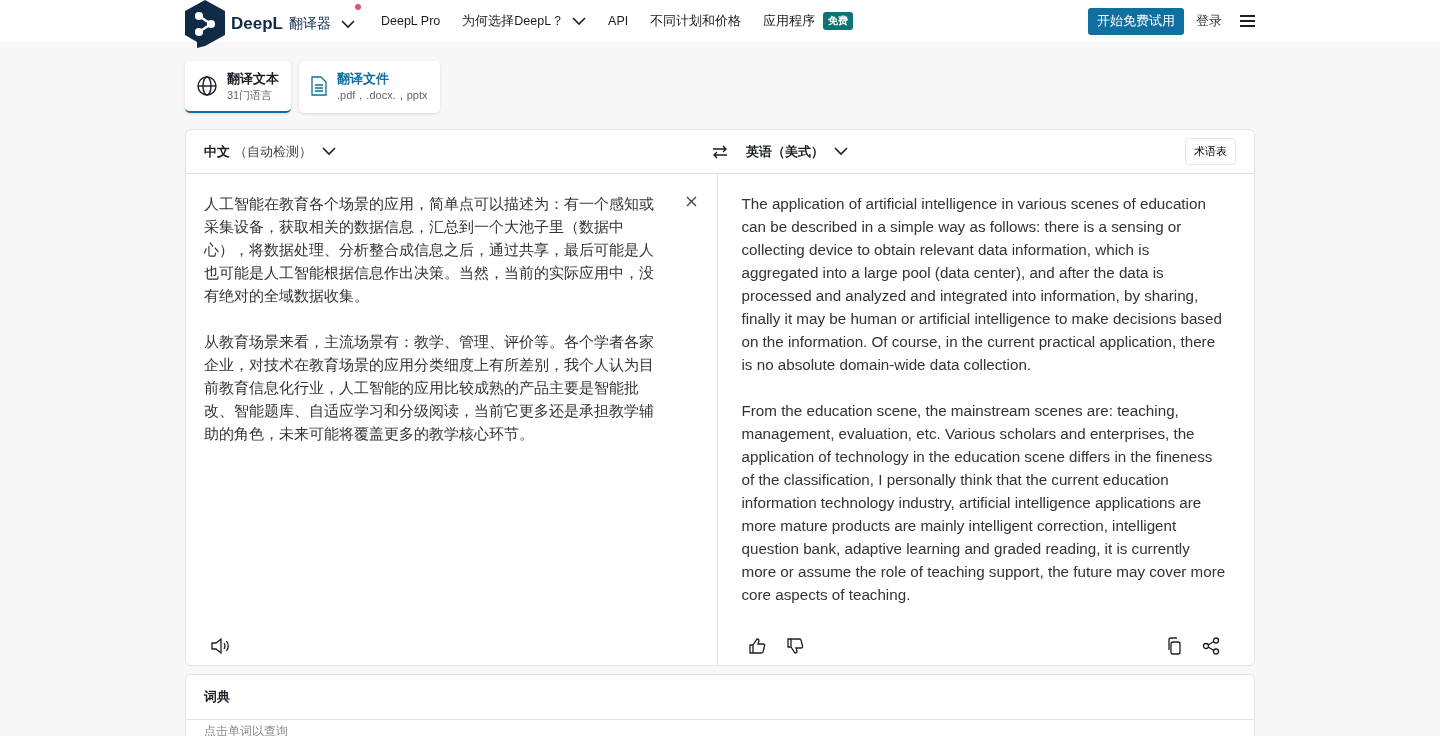  Describe the element at coordinates (1210, 151) in the screenshot. I see `glossary-button: 术语表` at that location.